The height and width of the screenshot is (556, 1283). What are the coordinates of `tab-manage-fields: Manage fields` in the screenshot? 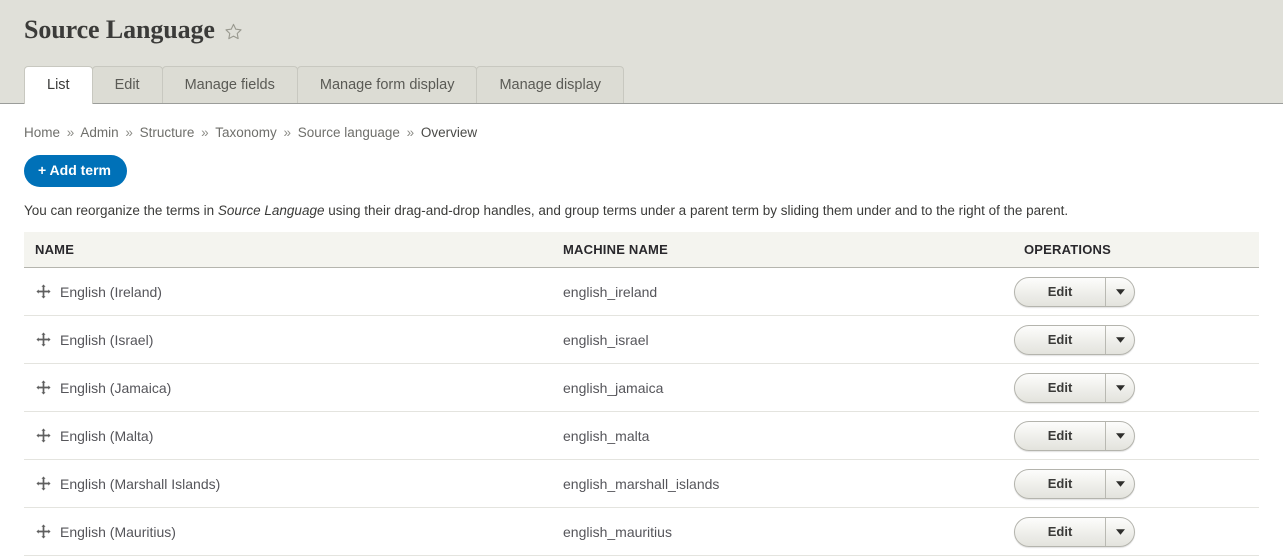 It's located at (229, 84).